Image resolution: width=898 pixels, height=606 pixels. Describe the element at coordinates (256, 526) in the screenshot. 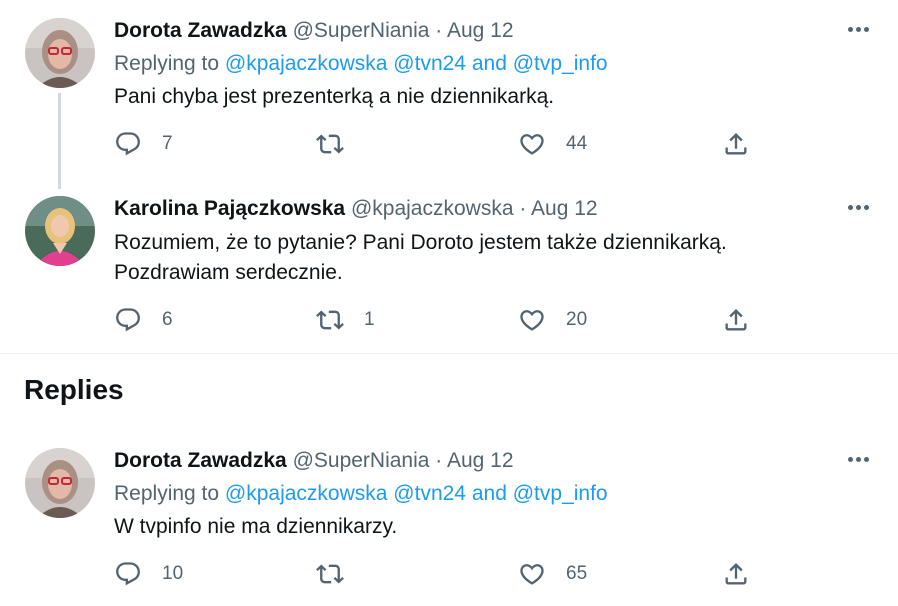

I see `tweet-text: W tvpinfo nie ma dziennikarzy.` at that location.